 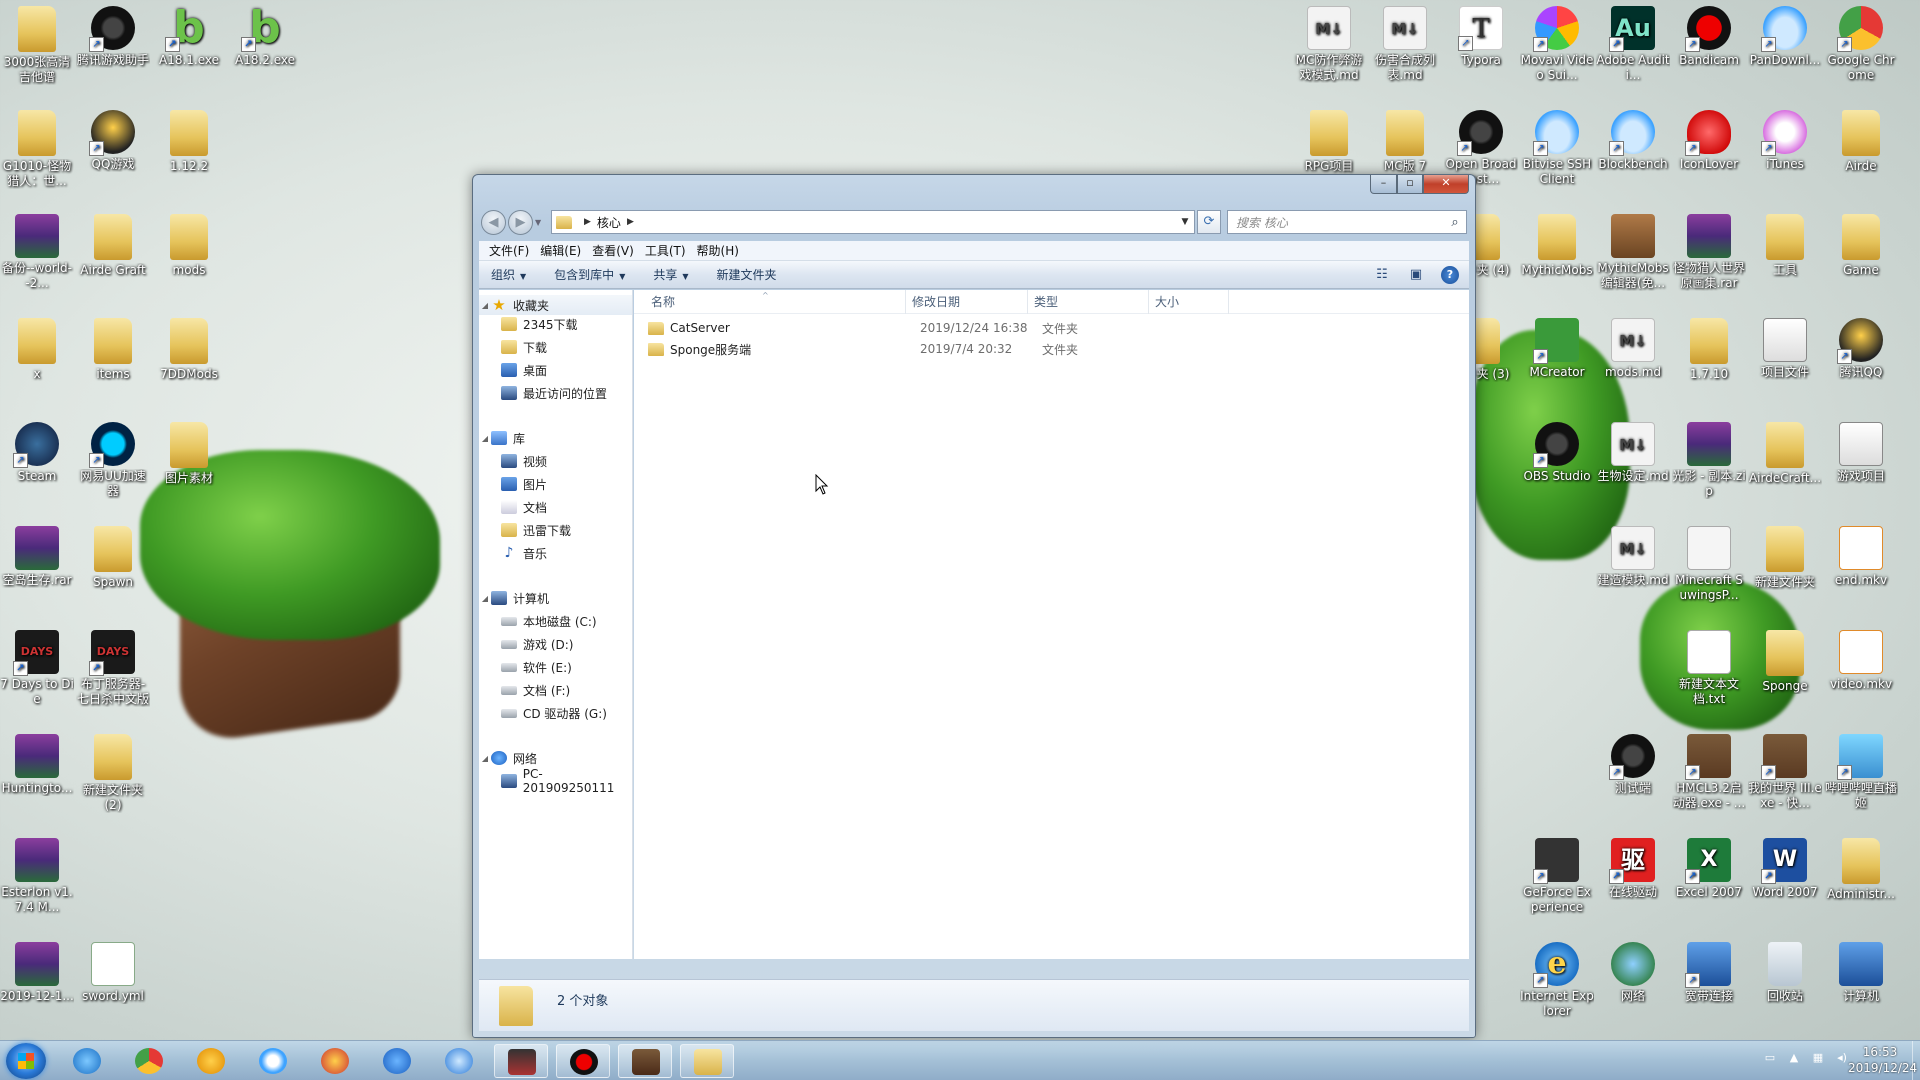 I want to click on desktop-icon-left: bA18.2.exe, so click(x=265, y=35).